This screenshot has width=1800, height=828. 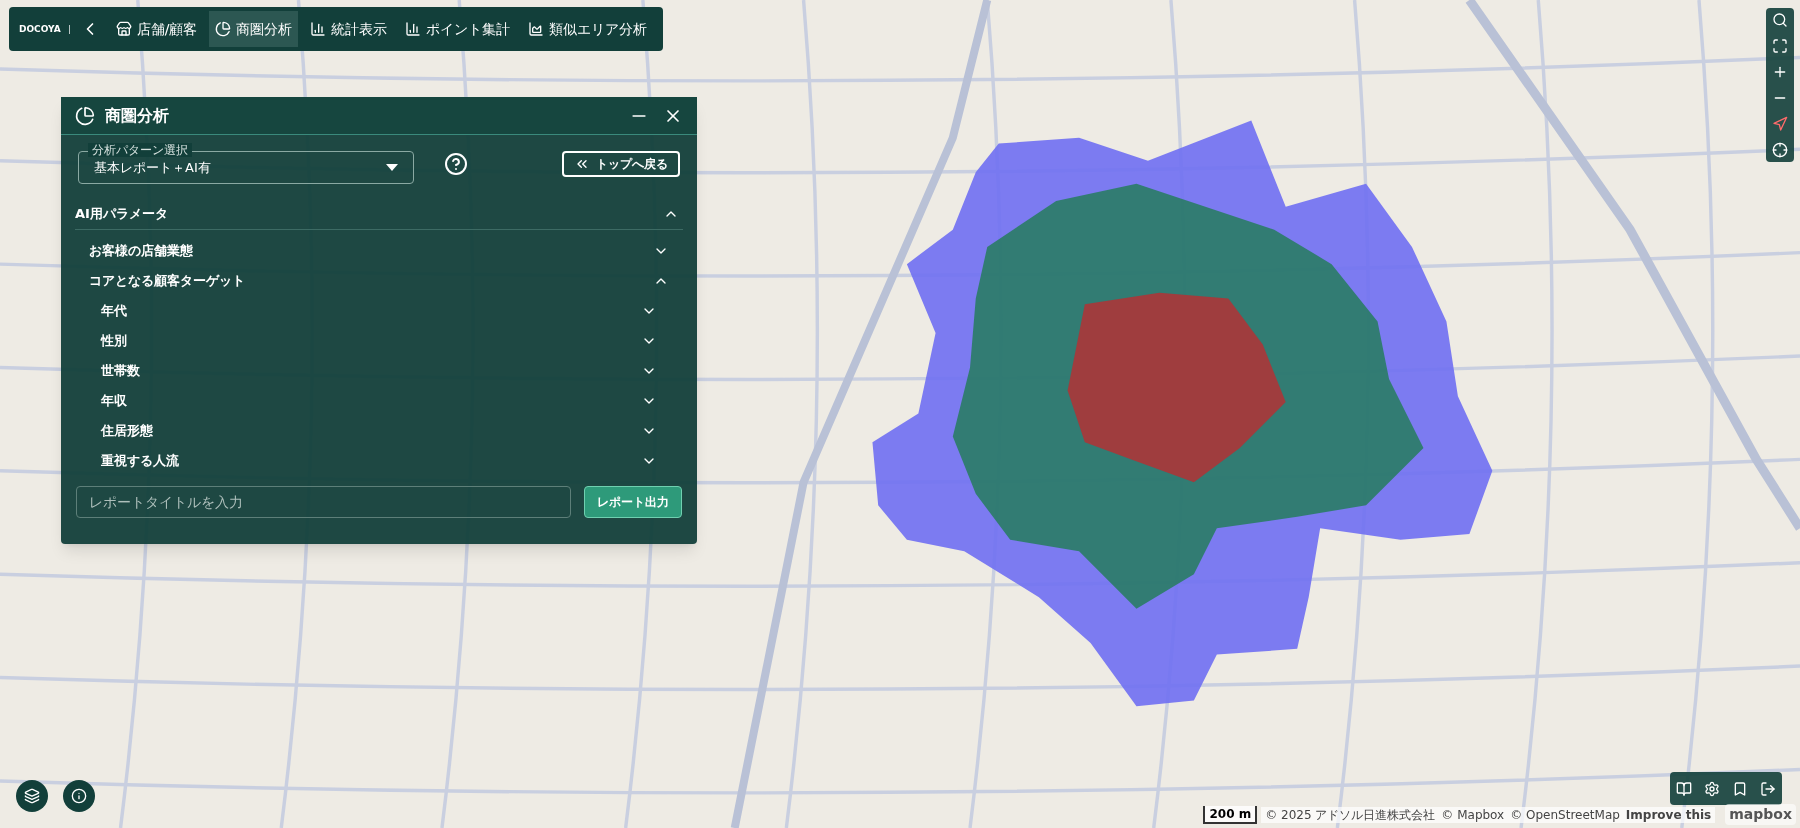 I want to click on parameter-label: コアとなる顧客ターゲット, so click(x=167, y=281).